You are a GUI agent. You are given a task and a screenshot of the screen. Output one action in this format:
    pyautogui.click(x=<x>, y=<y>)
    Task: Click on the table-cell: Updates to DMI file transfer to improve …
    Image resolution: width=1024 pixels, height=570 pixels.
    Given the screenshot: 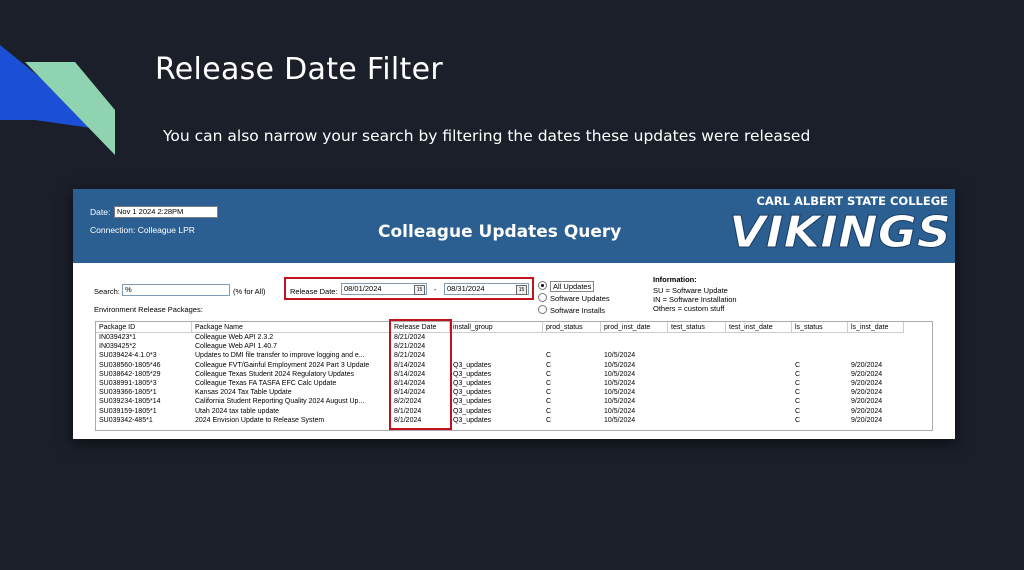 What is the action you would take?
    pyautogui.click(x=291, y=355)
    